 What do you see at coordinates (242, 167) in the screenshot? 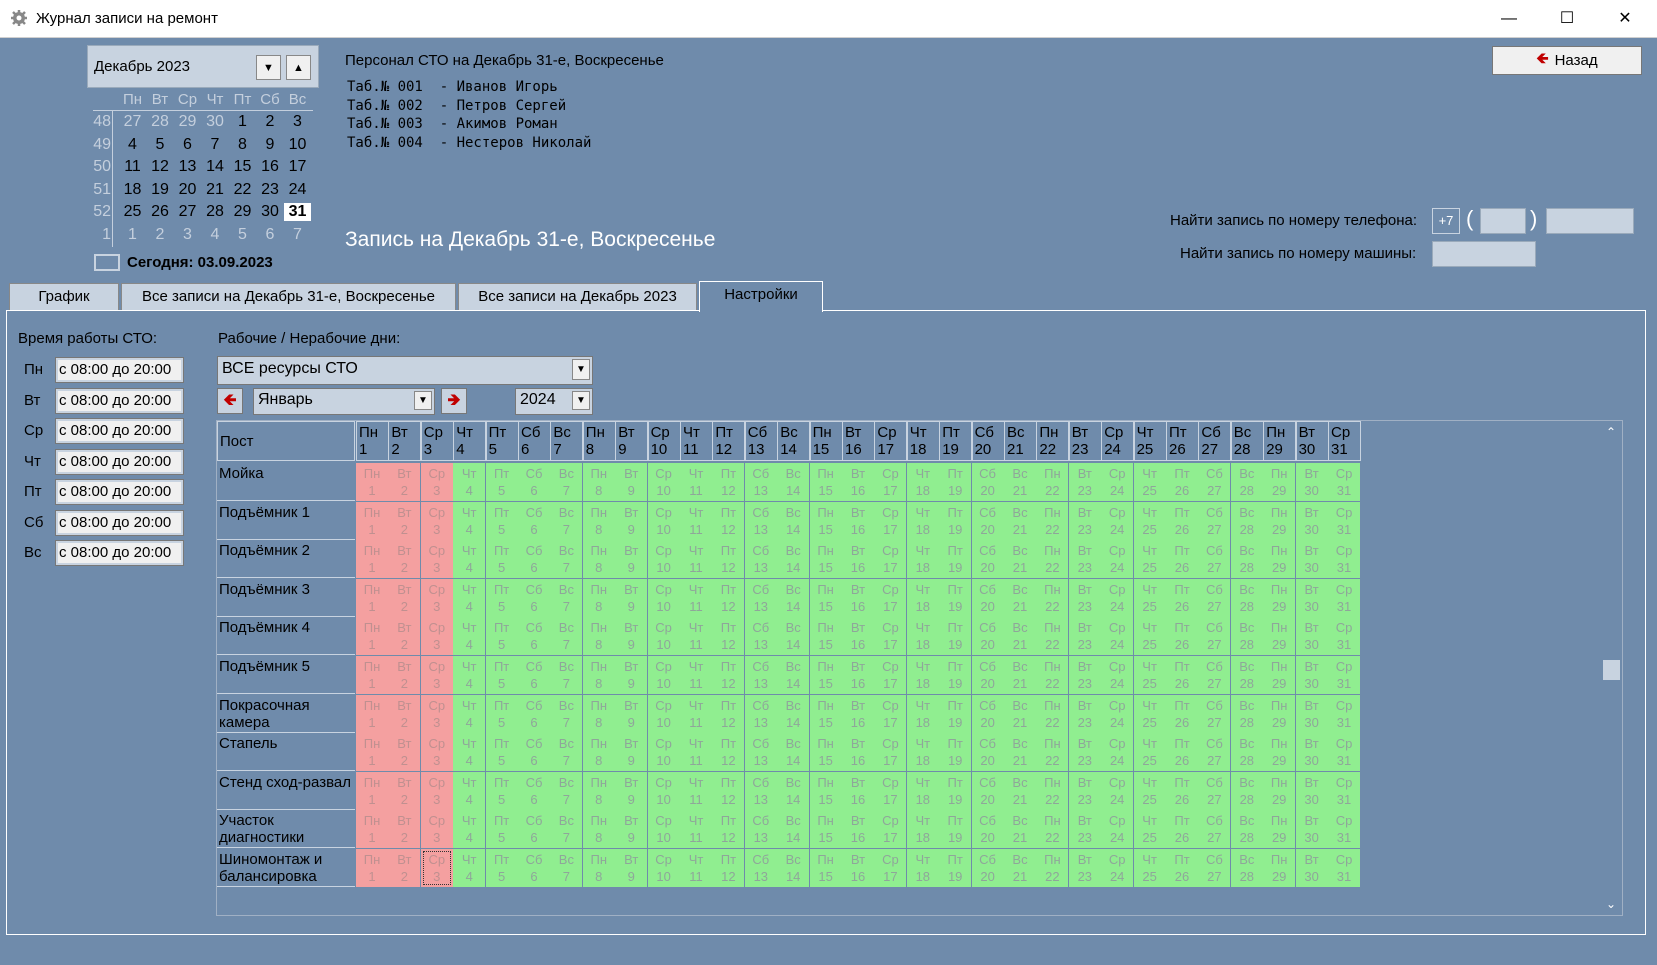
I see `calendar-day: 15` at bounding box center [242, 167].